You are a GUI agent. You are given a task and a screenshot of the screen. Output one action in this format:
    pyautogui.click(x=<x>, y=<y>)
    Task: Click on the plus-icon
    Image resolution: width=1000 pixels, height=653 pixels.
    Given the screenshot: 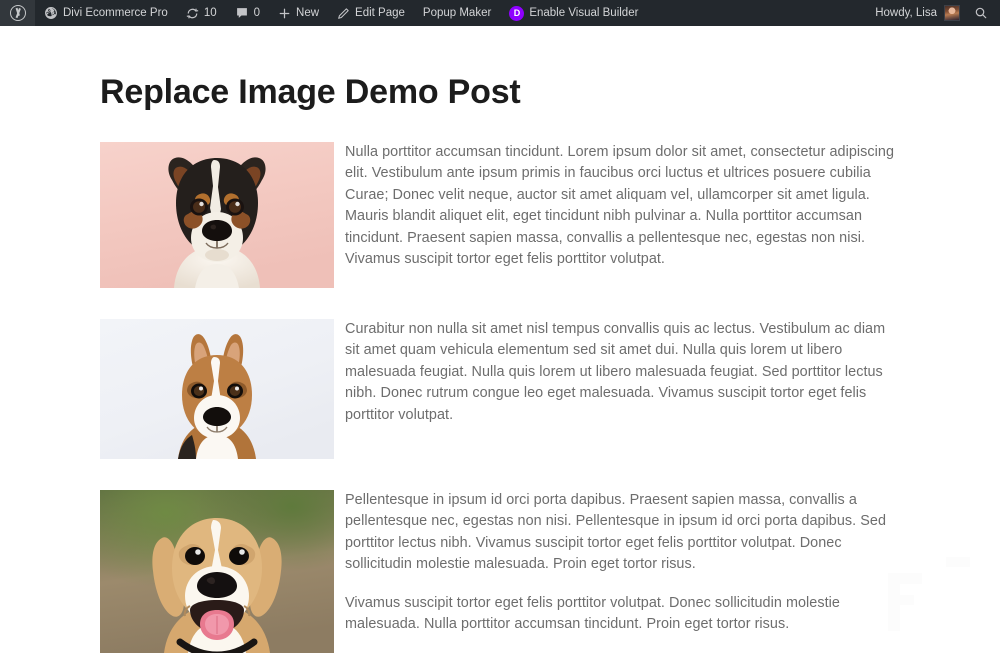 What is the action you would take?
    pyautogui.click(x=284, y=13)
    